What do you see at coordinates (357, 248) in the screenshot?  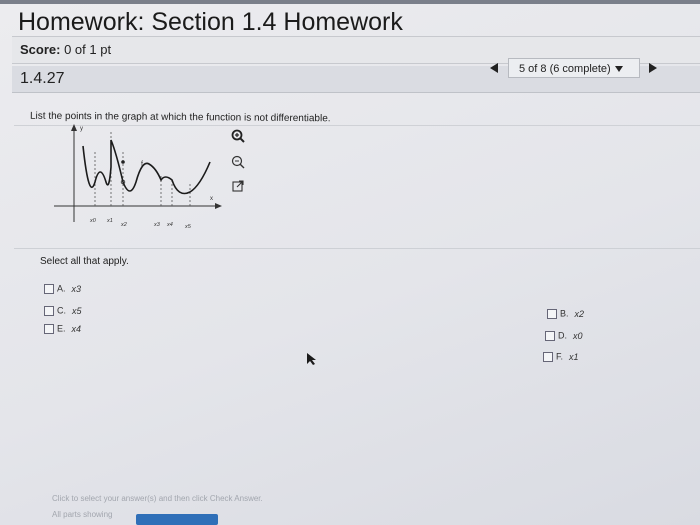 I see `divider` at bounding box center [357, 248].